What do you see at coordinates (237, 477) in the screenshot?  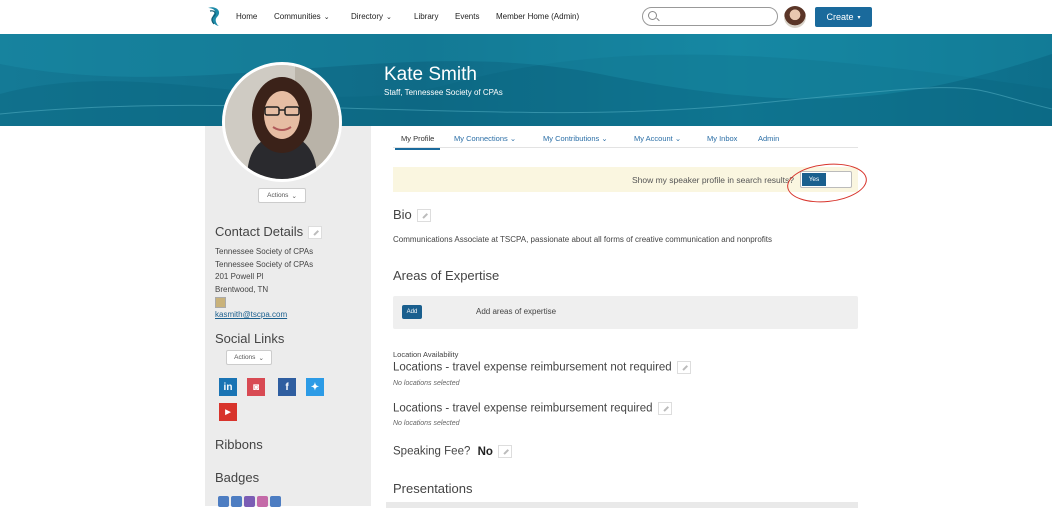 I see `badges-heading: Badges` at bounding box center [237, 477].